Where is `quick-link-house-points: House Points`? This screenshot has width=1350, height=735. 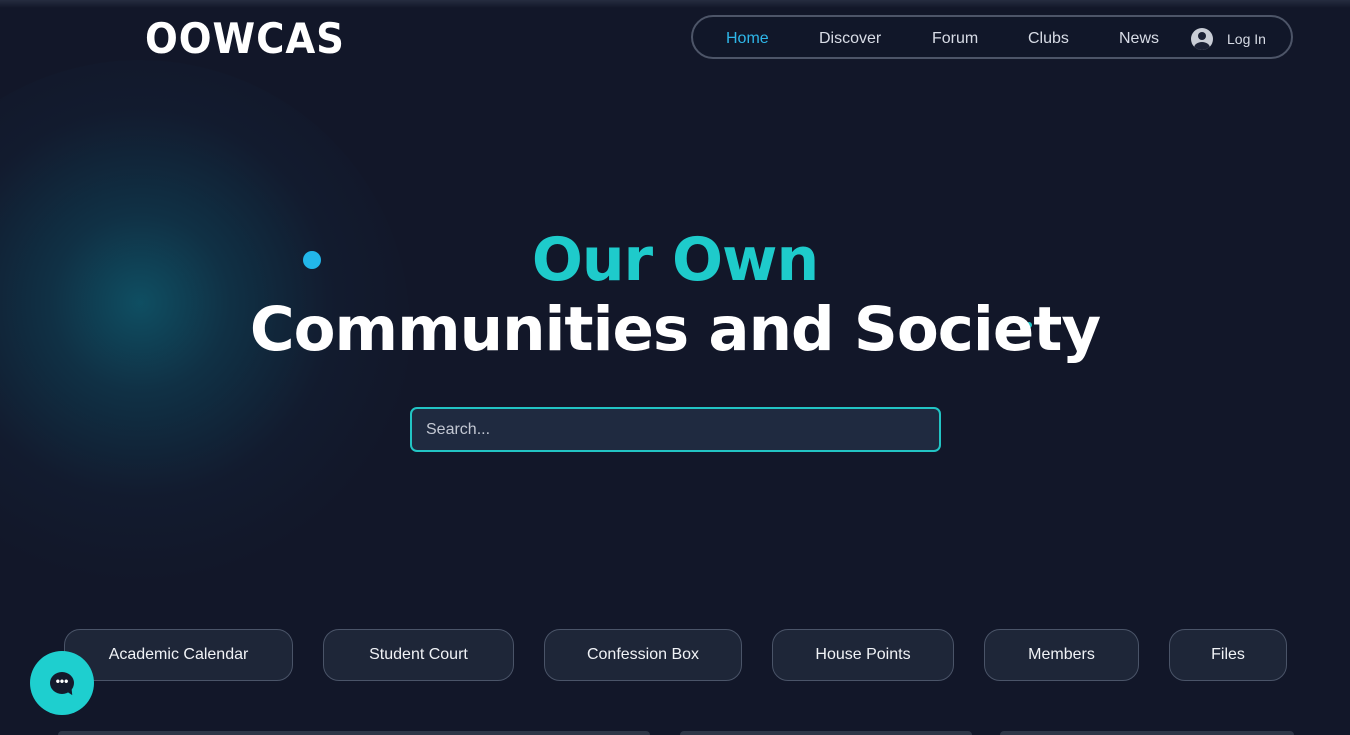 quick-link-house-points: House Points is located at coordinates (863, 655).